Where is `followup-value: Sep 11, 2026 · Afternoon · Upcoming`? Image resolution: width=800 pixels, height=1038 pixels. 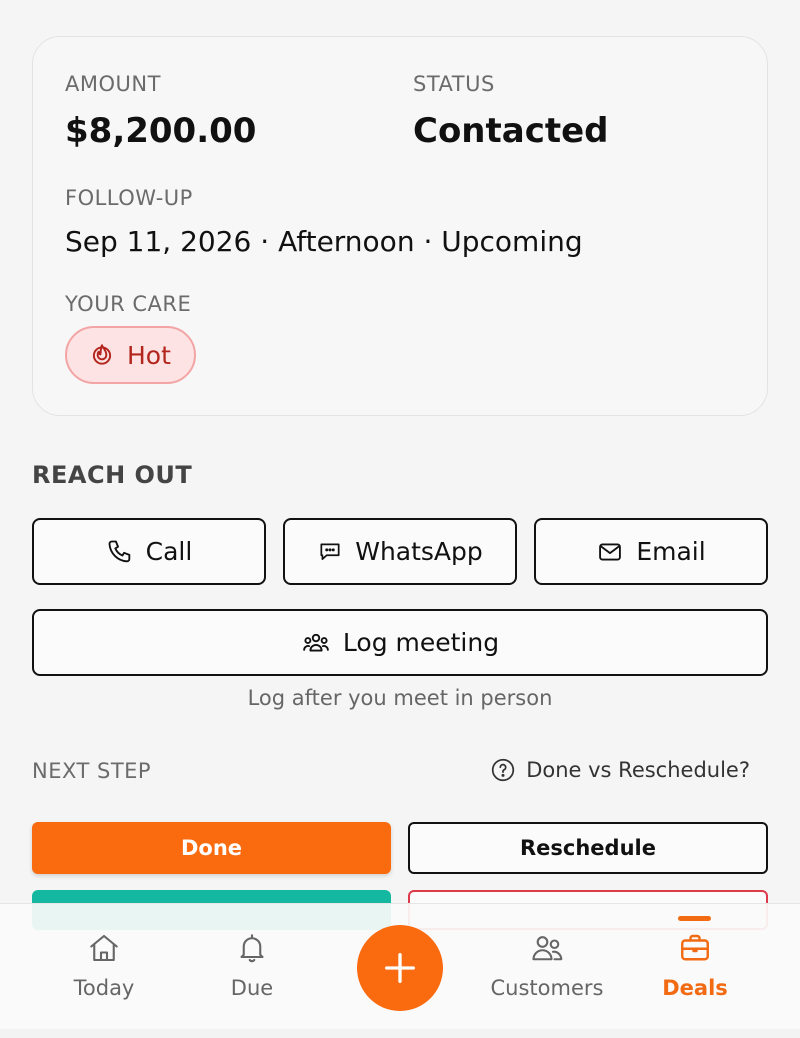 followup-value: Sep 11, 2026 · Afternoon · Upcoming is located at coordinates (324, 241).